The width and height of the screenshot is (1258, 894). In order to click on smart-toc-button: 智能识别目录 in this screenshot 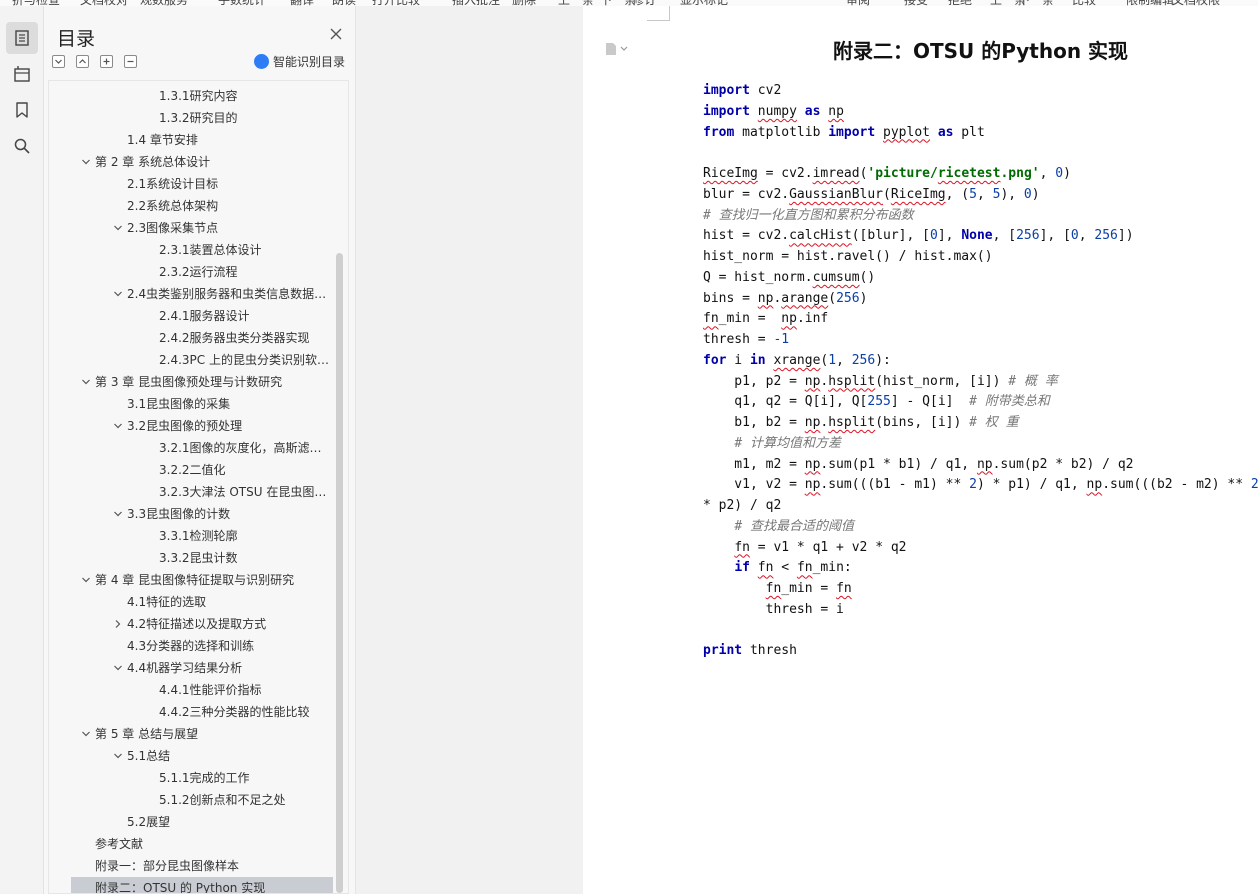, I will do `click(299, 61)`.